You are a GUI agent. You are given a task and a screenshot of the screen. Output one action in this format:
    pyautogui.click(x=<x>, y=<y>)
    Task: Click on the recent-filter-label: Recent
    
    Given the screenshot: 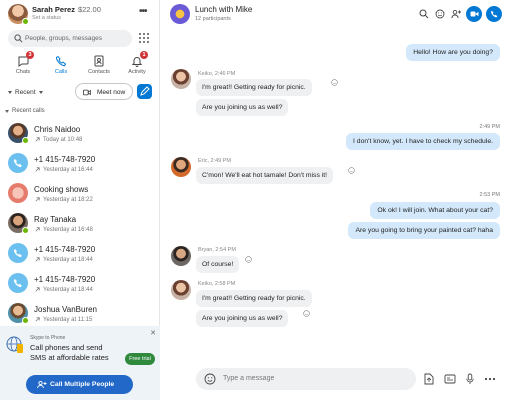 What is the action you would take?
    pyautogui.click(x=25, y=92)
    